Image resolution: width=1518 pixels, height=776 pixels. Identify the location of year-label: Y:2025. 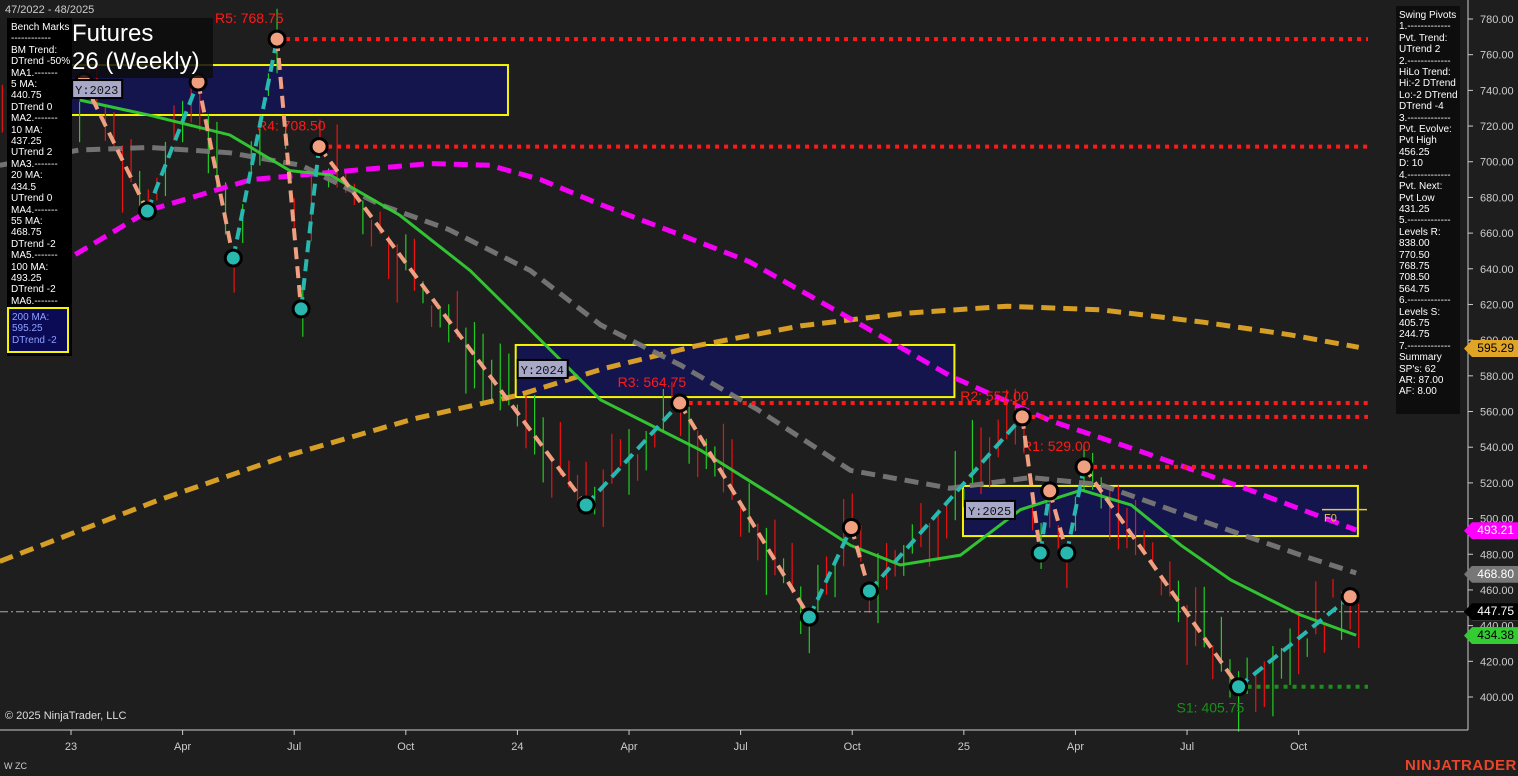
(989, 512).